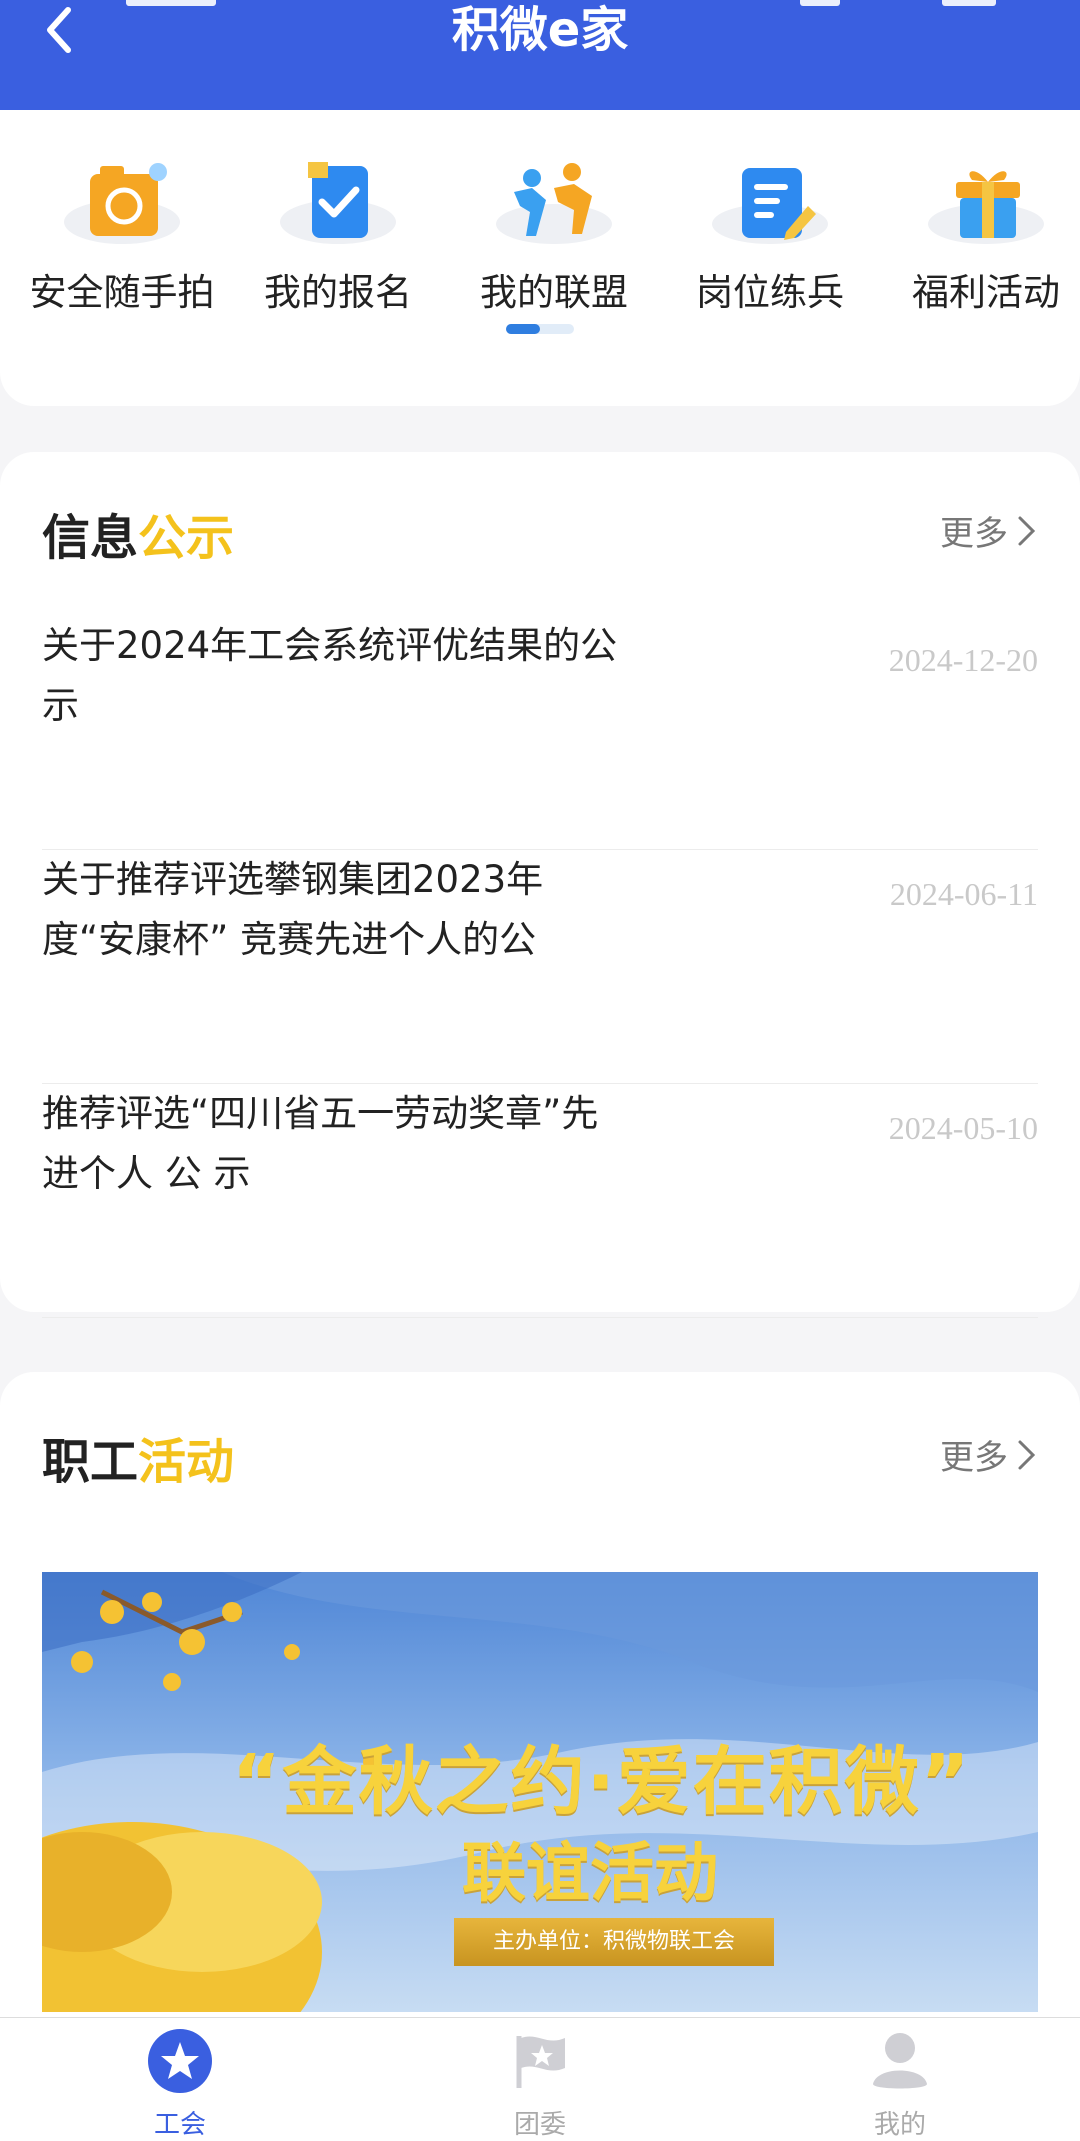  What do you see at coordinates (90, 1462) in the screenshot?
I see `section-title-part: 职工` at bounding box center [90, 1462].